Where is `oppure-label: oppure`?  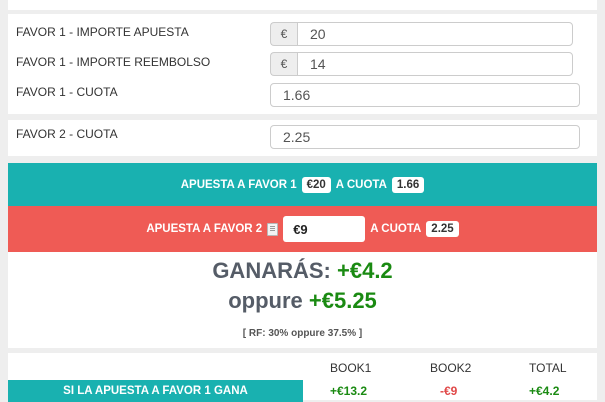 oppure-label: oppure is located at coordinates (265, 300).